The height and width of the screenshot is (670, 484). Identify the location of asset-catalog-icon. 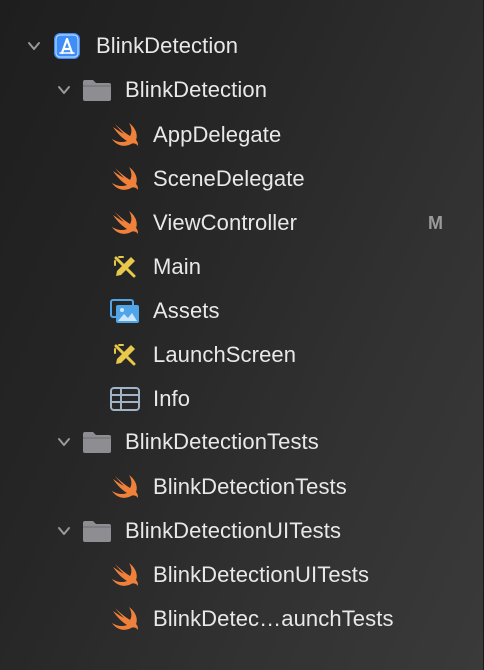
(125, 311).